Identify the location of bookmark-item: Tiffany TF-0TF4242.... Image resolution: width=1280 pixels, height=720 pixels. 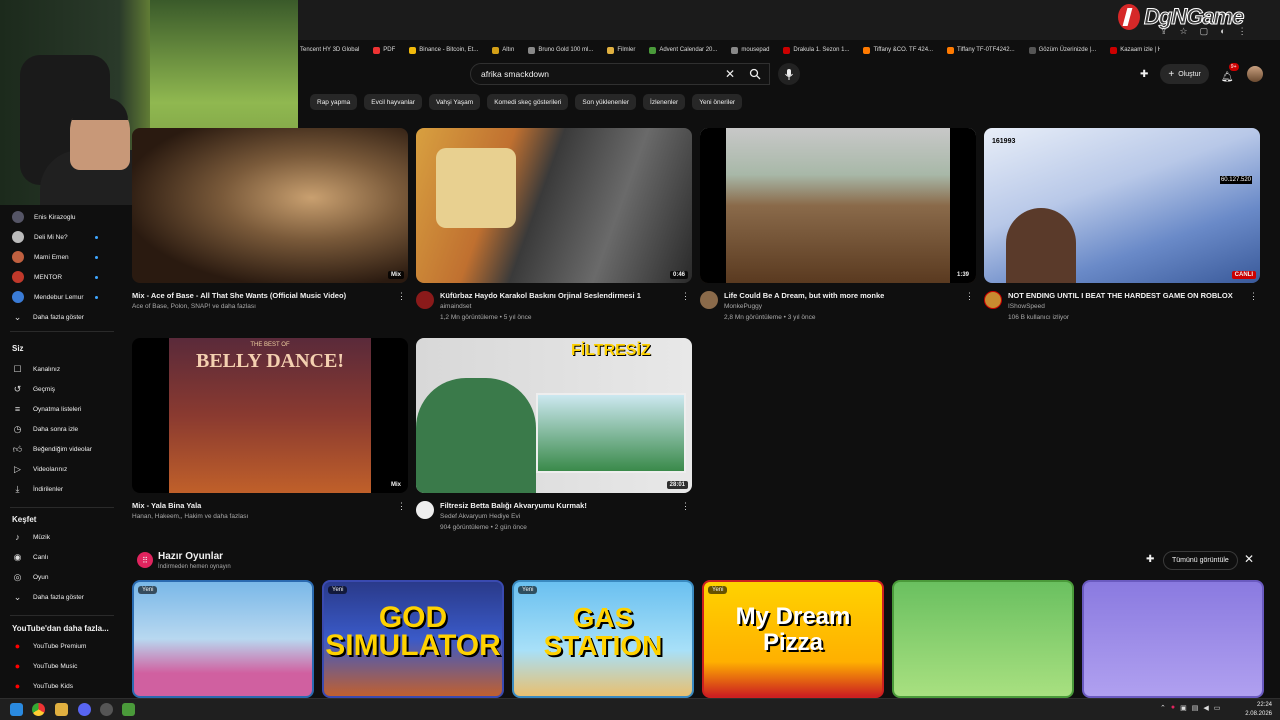
(981, 50).